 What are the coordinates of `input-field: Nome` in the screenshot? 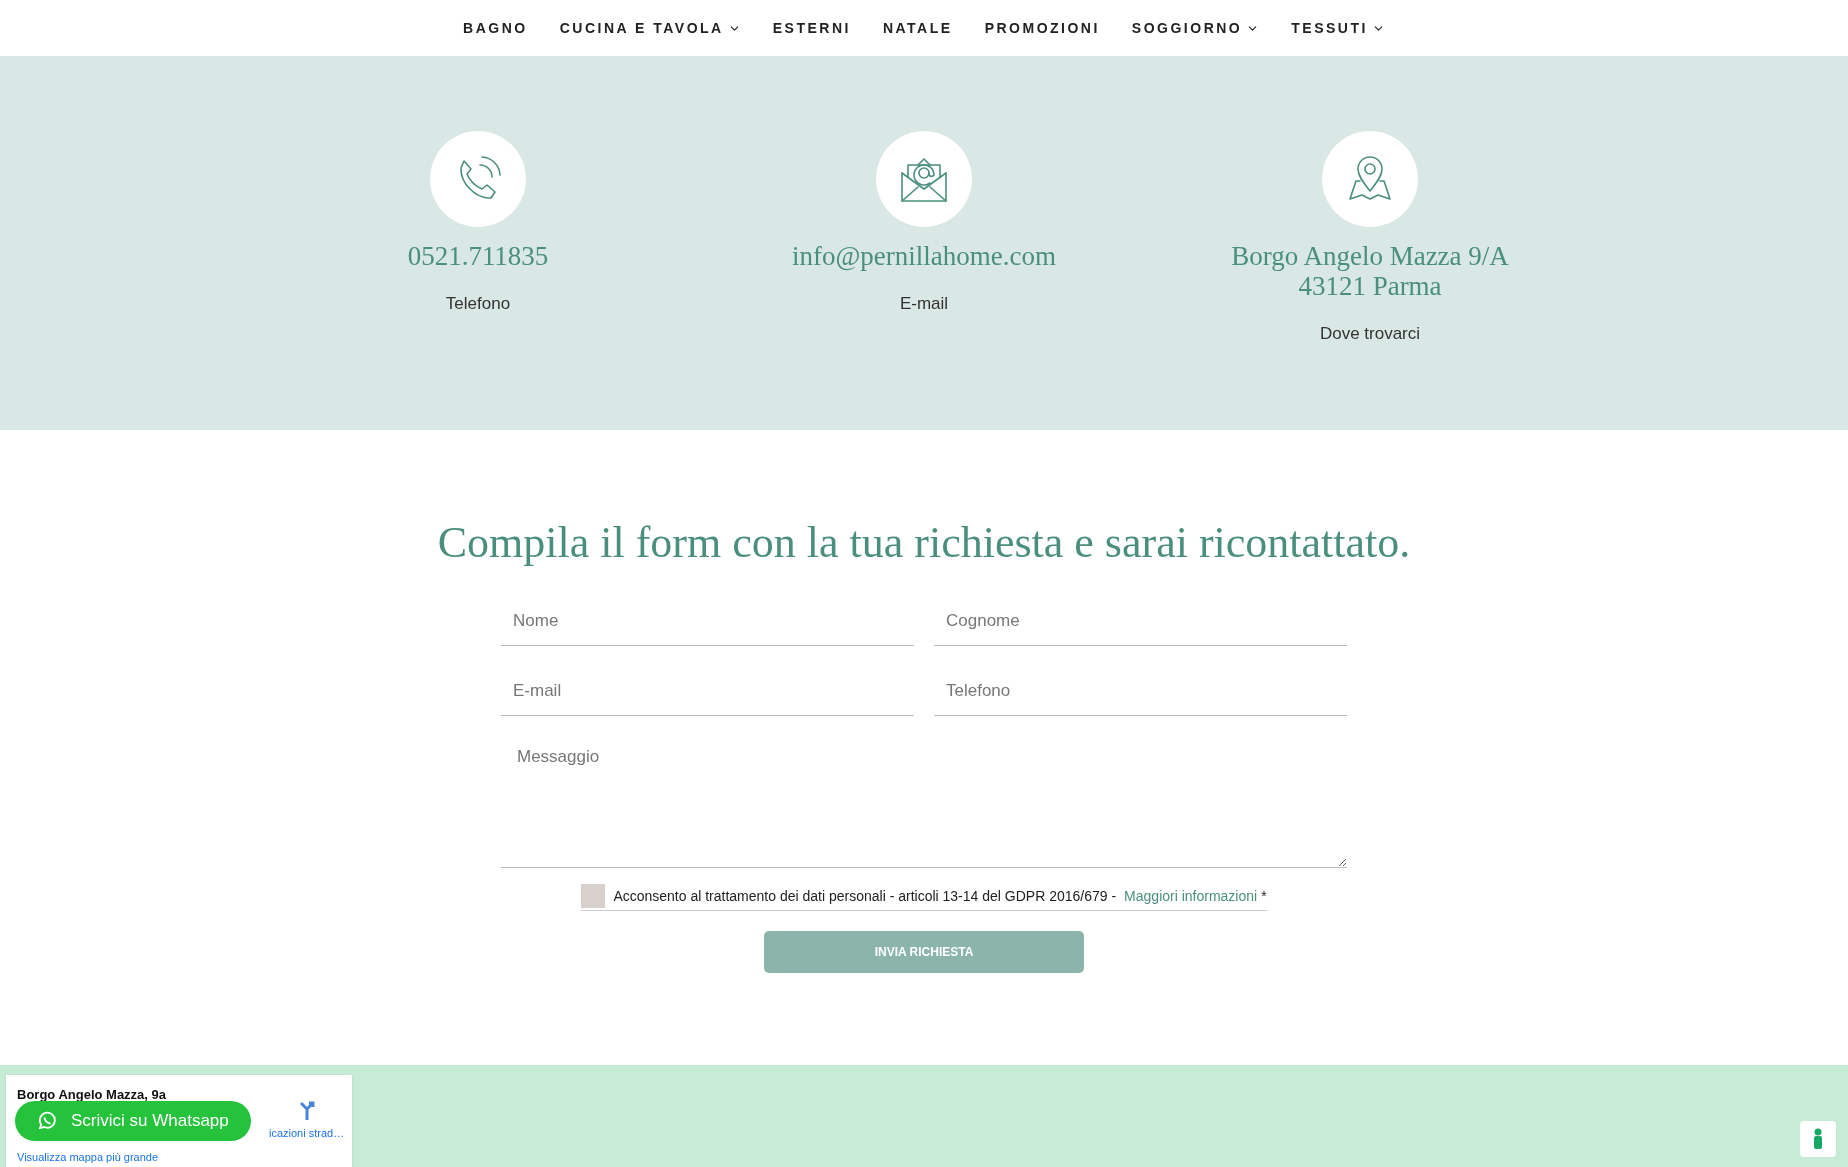 It's located at (707, 621).